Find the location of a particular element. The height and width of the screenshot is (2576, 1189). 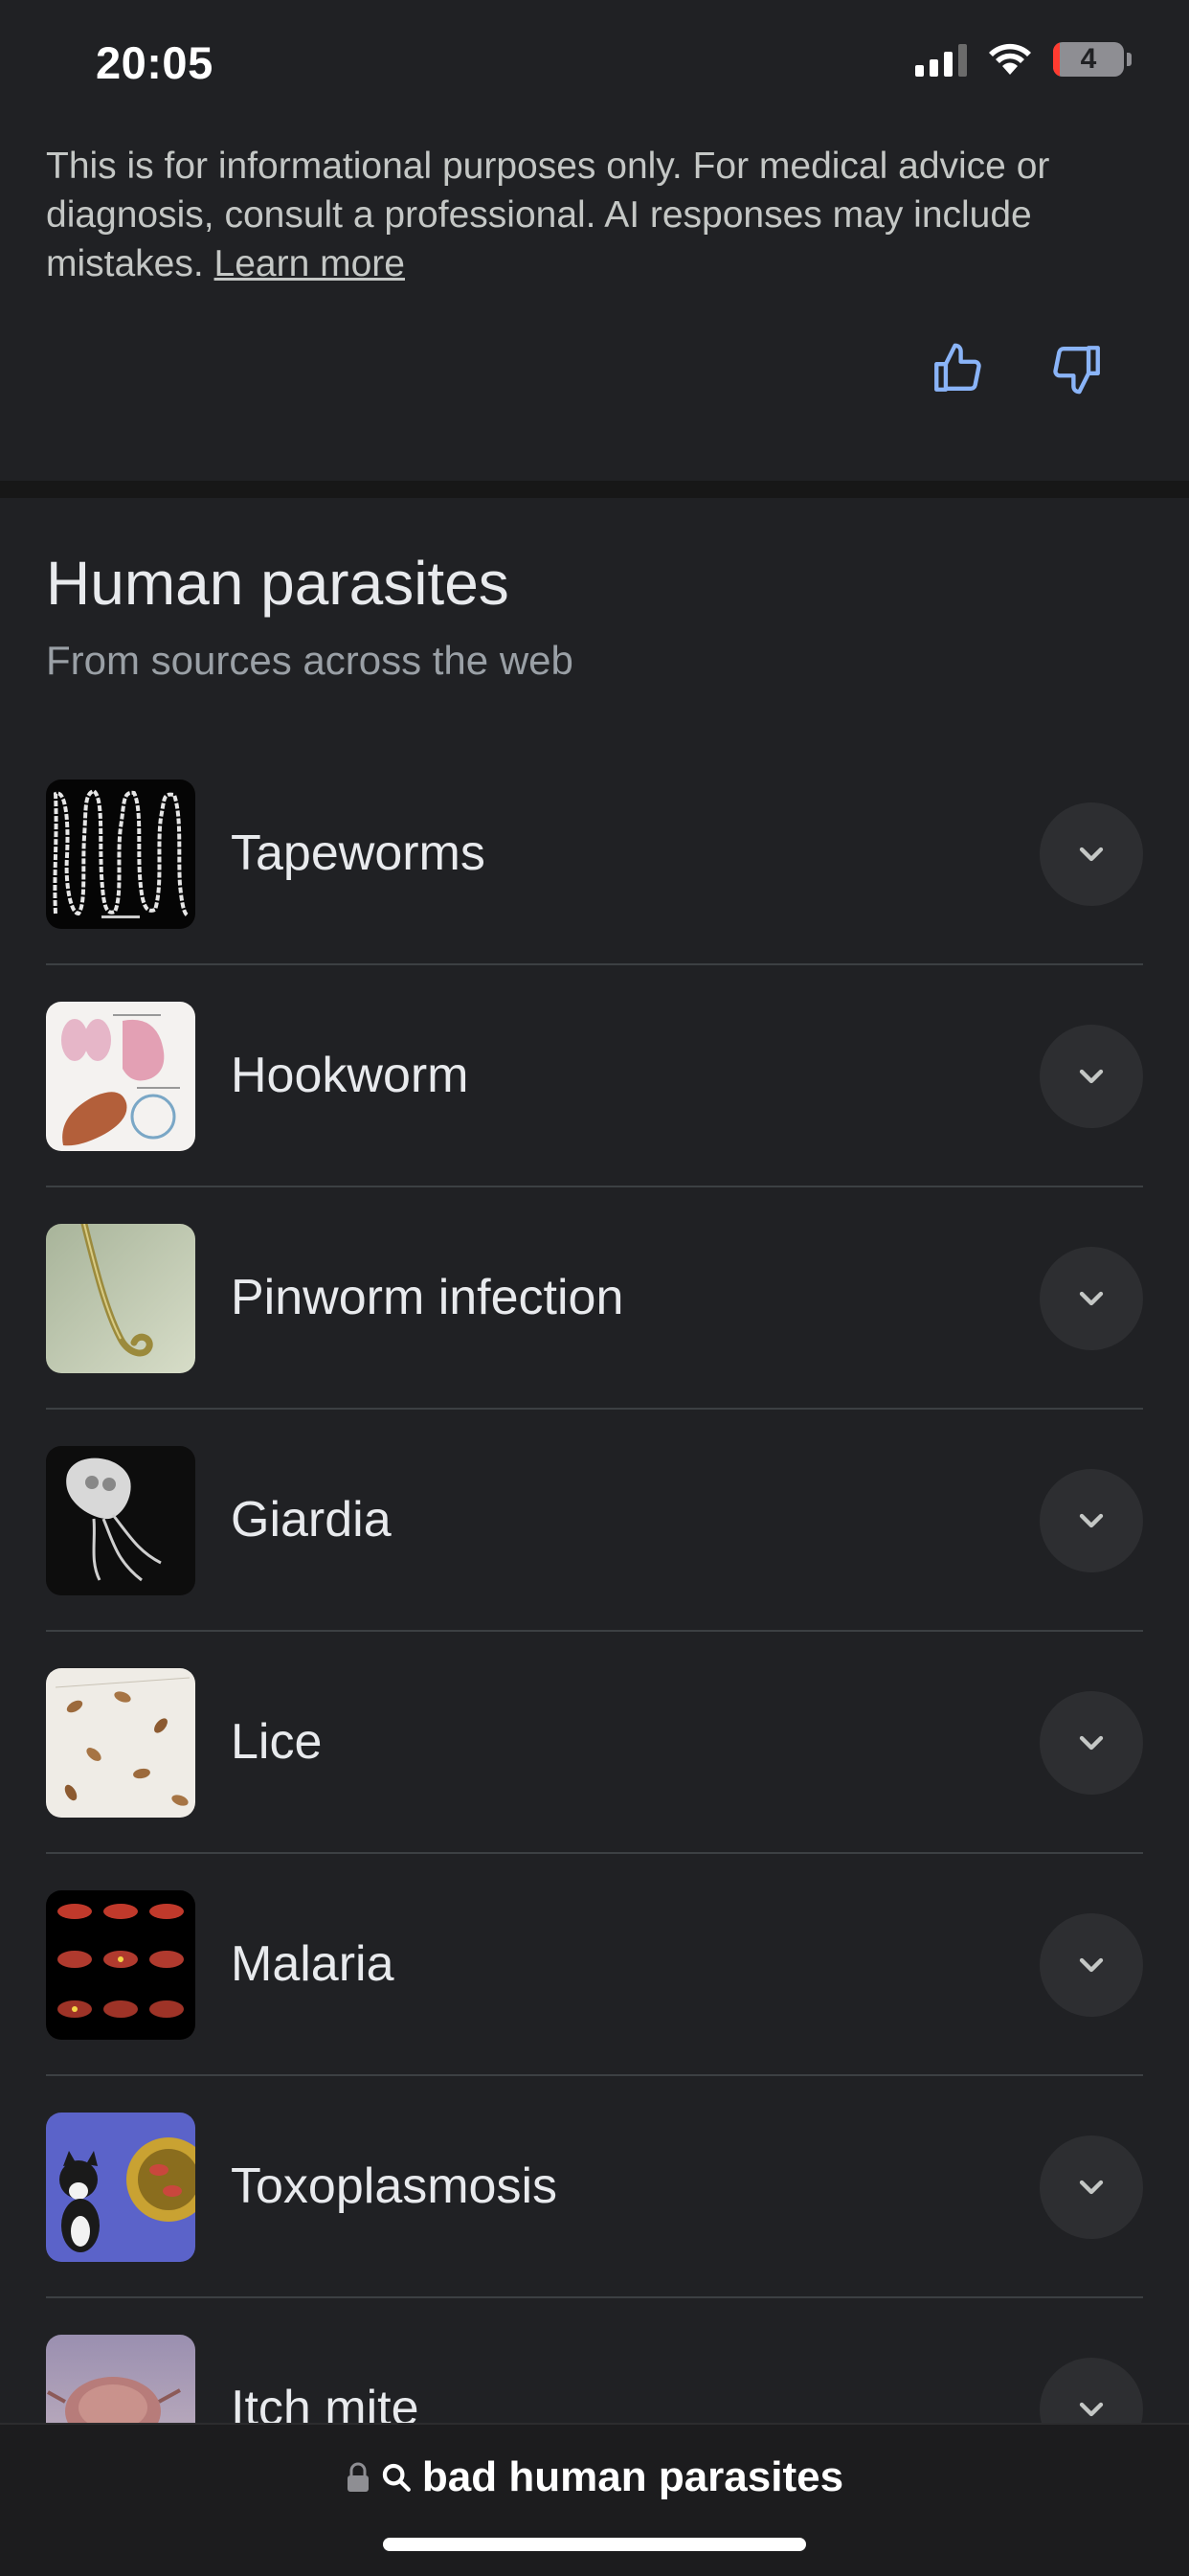

tapeworm-thumbnail is located at coordinates (120, 854).